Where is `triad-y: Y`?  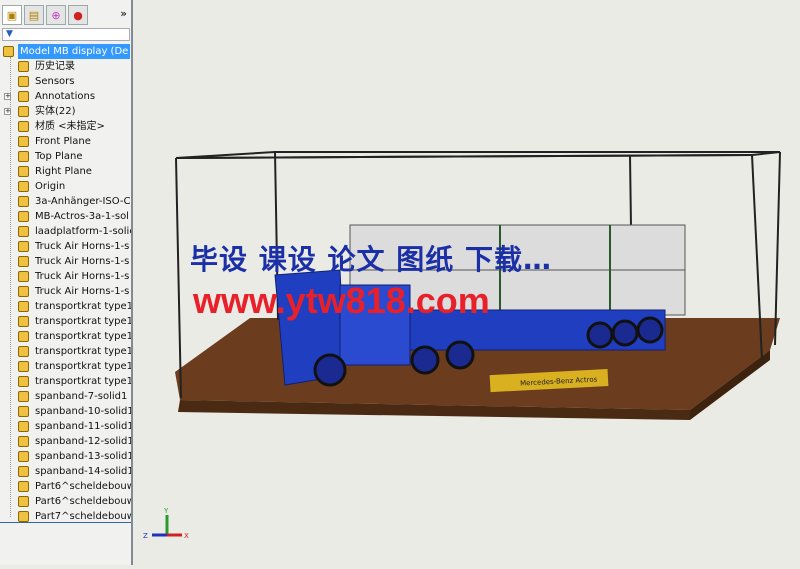 triad-y: Y is located at coordinates (166, 511).